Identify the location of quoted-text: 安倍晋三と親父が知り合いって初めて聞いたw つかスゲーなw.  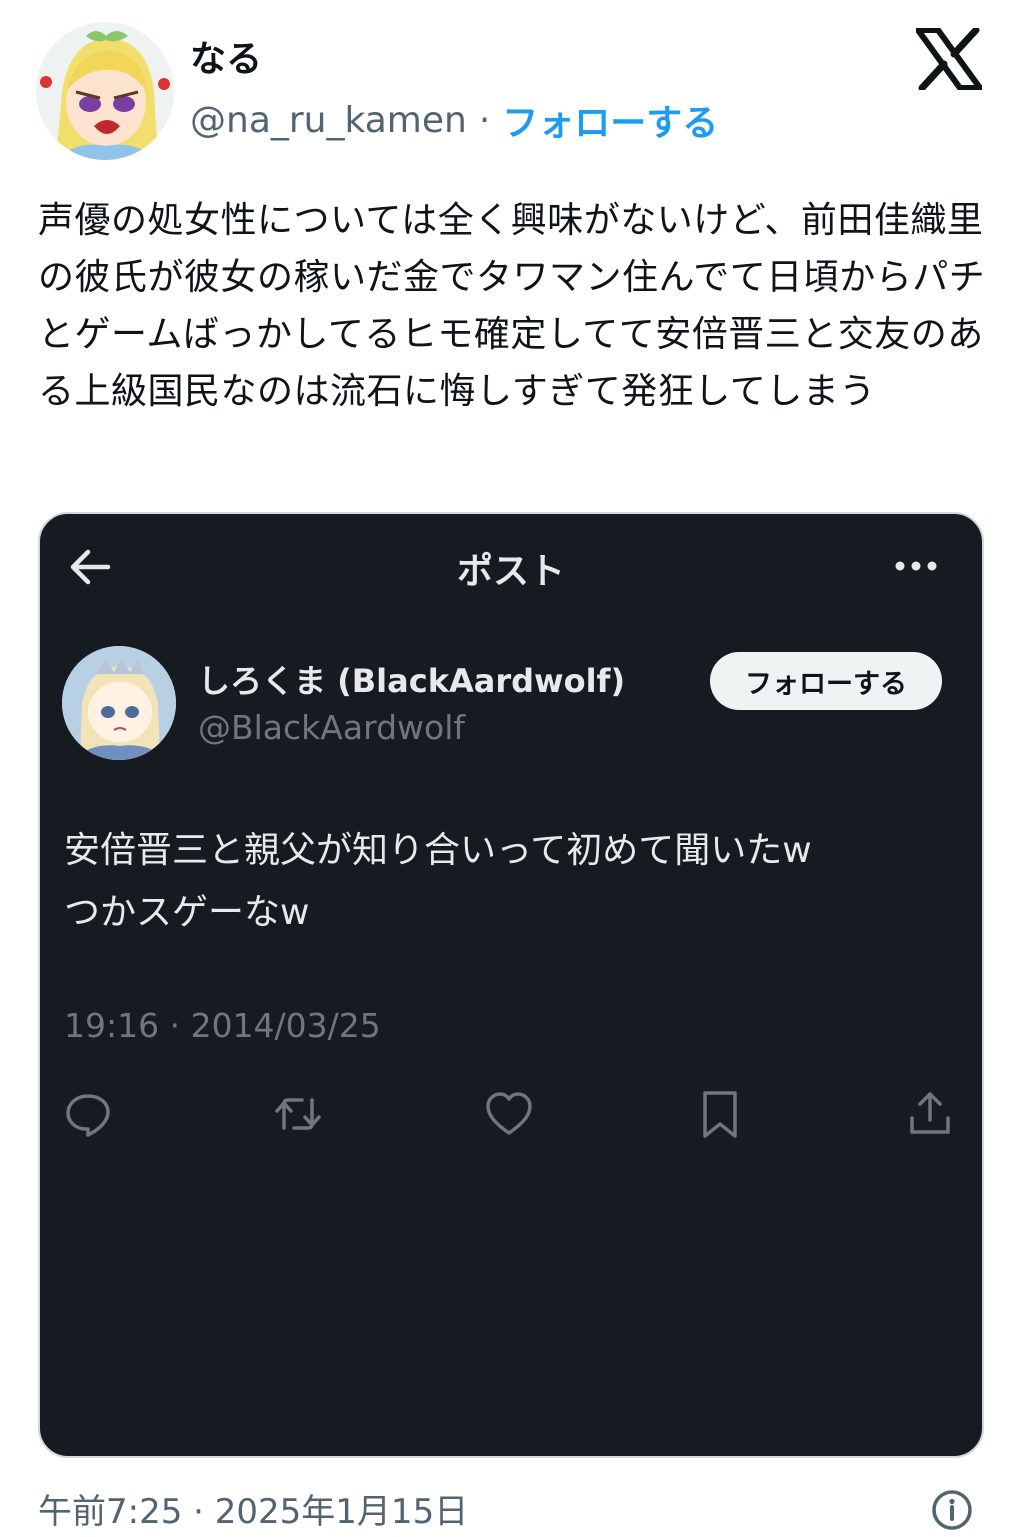
(504, 882).